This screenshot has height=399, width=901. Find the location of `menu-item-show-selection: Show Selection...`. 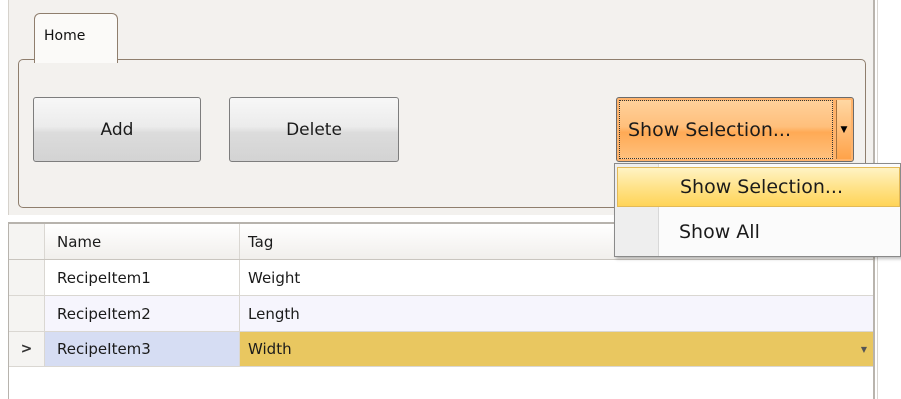

menu-item-show-selection: Show Selection... is located at coordinates (758, 187).